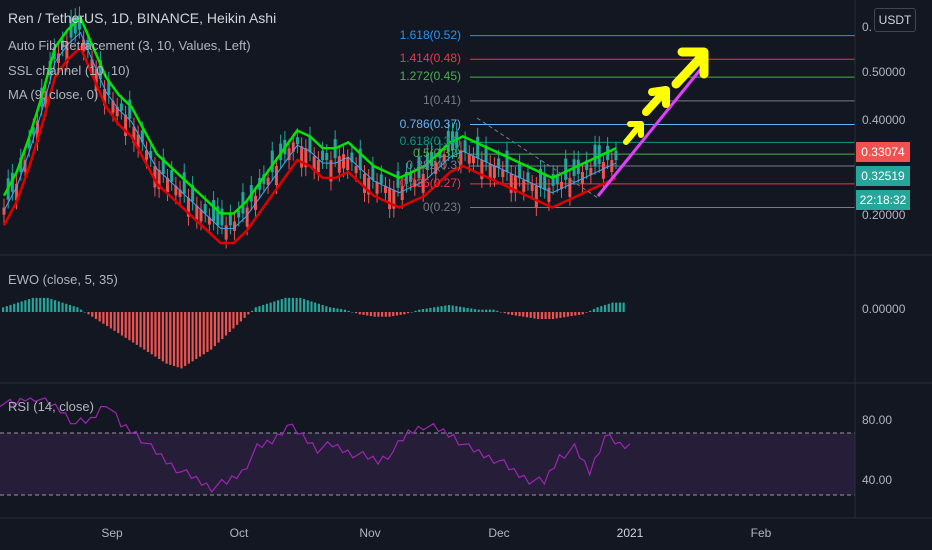 This screenshot has width=932, height=550. I want to click on price-tick-020: 0.20000, so click(884, 215).